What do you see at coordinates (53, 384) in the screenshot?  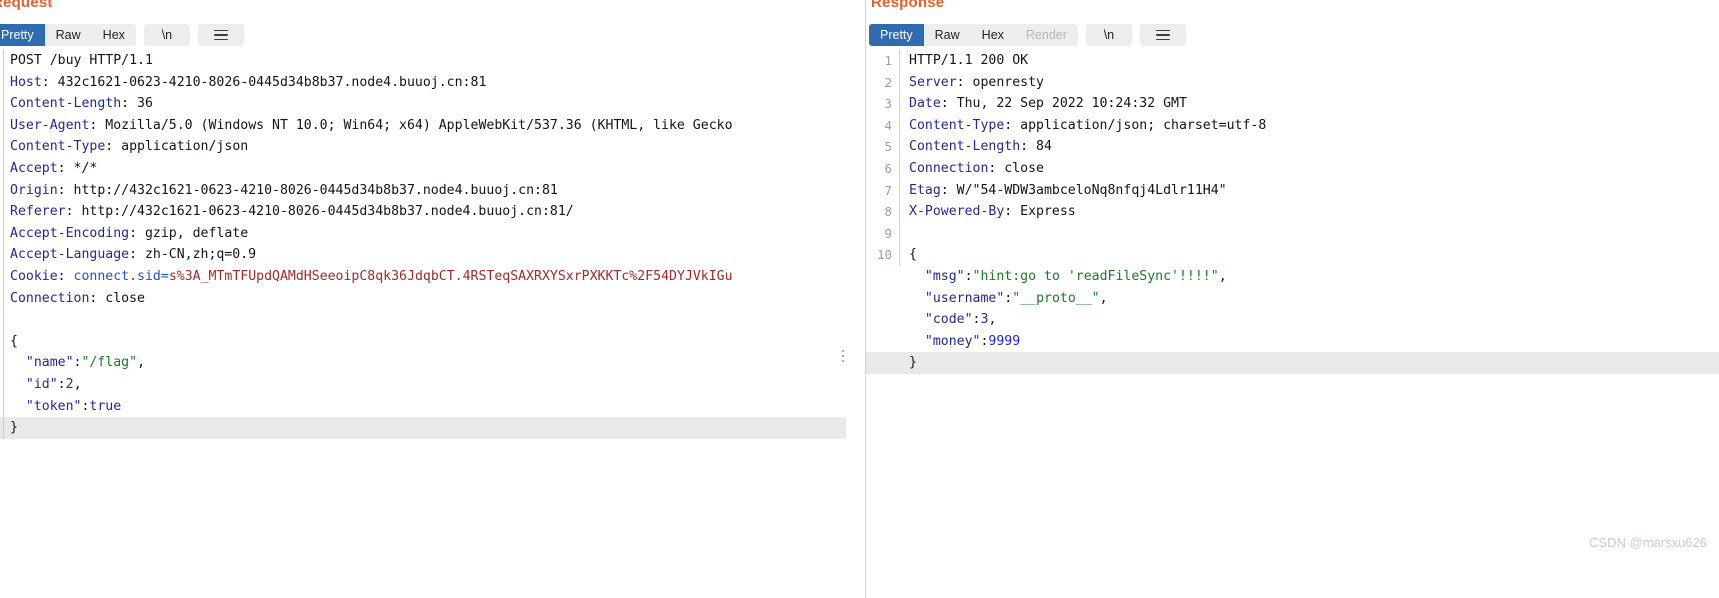 I see `request-line: "id":2,` at bounding box center [53, 384].